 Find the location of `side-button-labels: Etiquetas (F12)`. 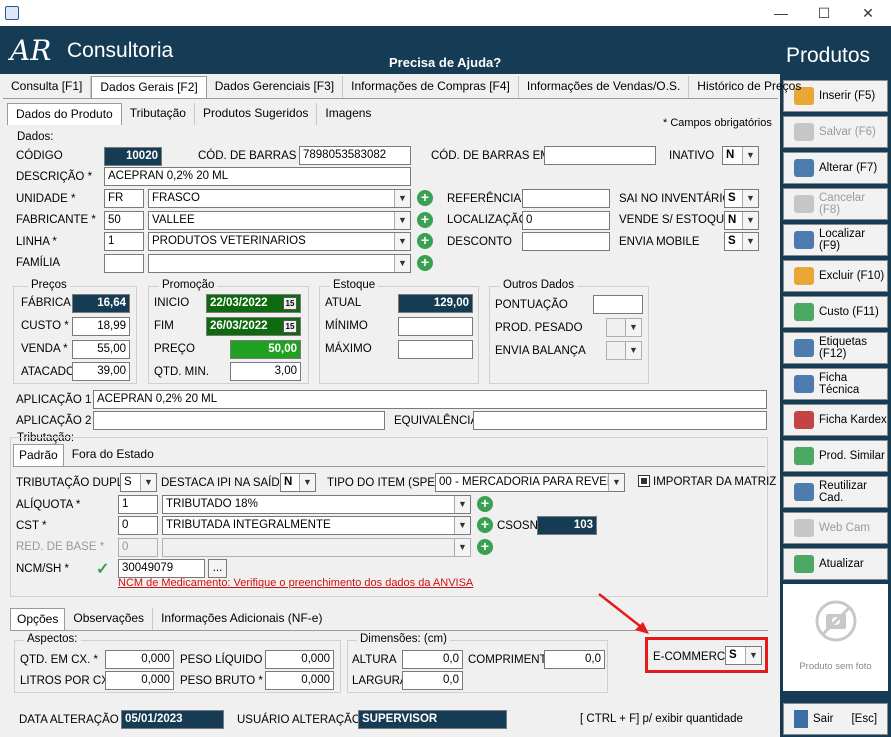

side-button-labels: Etiquetas (F12) is located at coordinates (835, 348).